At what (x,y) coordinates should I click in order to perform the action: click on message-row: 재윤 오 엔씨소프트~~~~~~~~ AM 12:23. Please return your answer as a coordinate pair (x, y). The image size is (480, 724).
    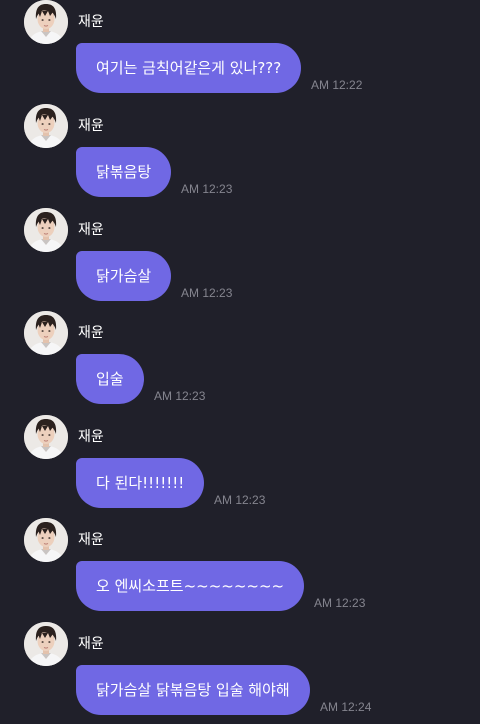
    Looking at the image, I should click on (240, 568).